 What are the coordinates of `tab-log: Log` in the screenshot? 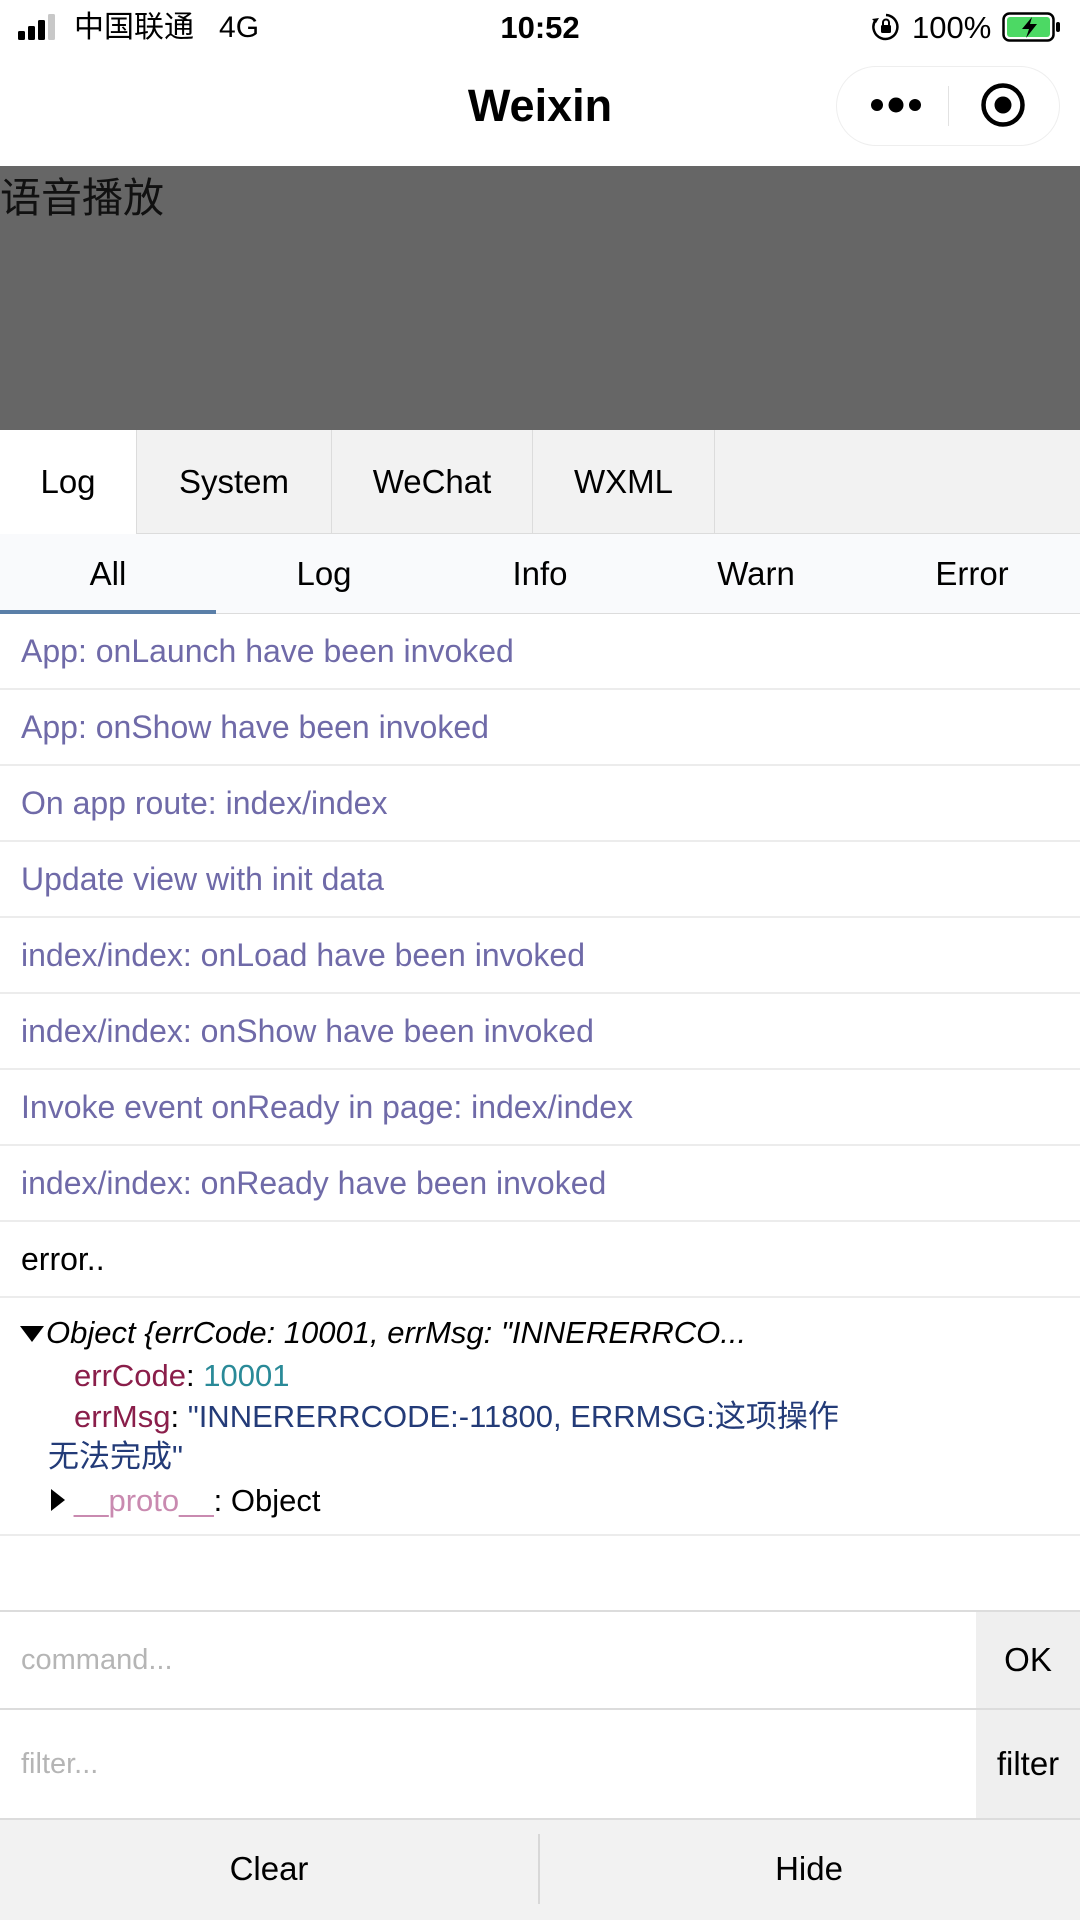 It's located at (68, 482).